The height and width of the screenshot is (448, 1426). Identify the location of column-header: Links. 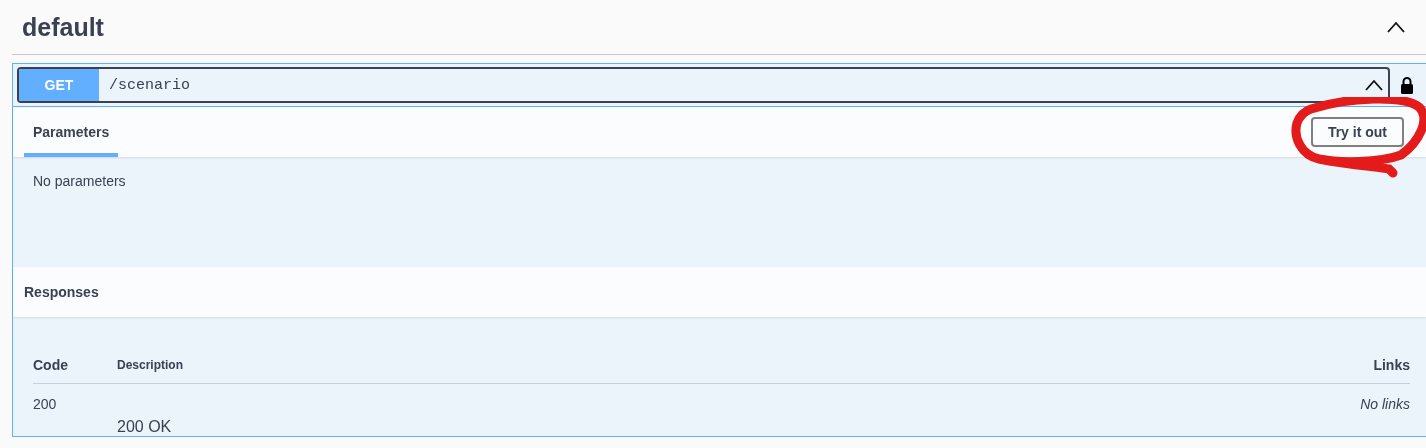
(1391, 365).